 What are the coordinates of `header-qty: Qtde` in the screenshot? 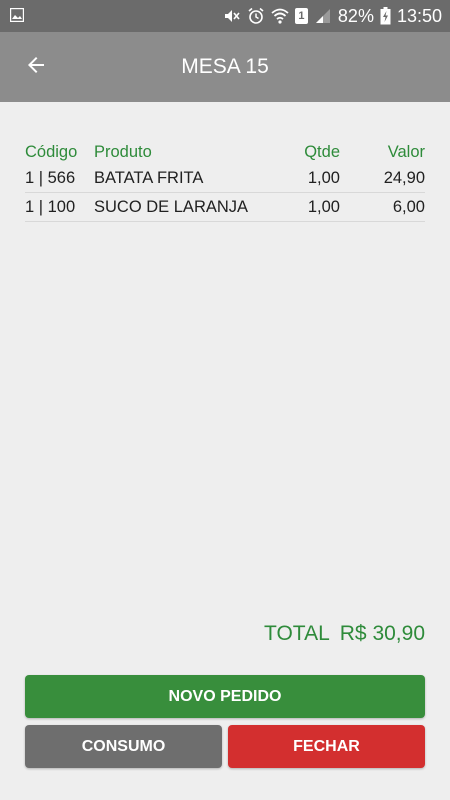 It's located at (322, 151).